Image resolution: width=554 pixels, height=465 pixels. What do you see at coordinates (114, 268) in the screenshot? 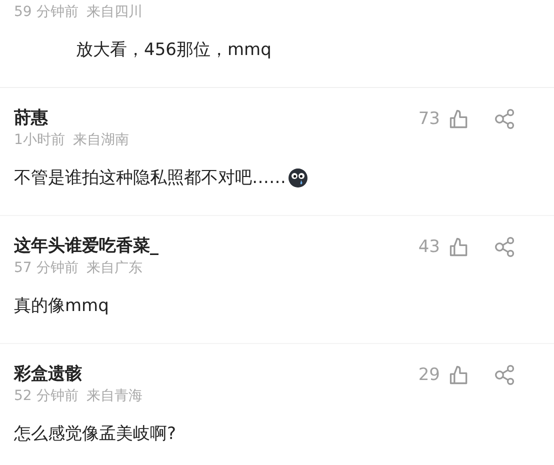
I see `comment-location: 来自广东` at bounding box center [114, 268].